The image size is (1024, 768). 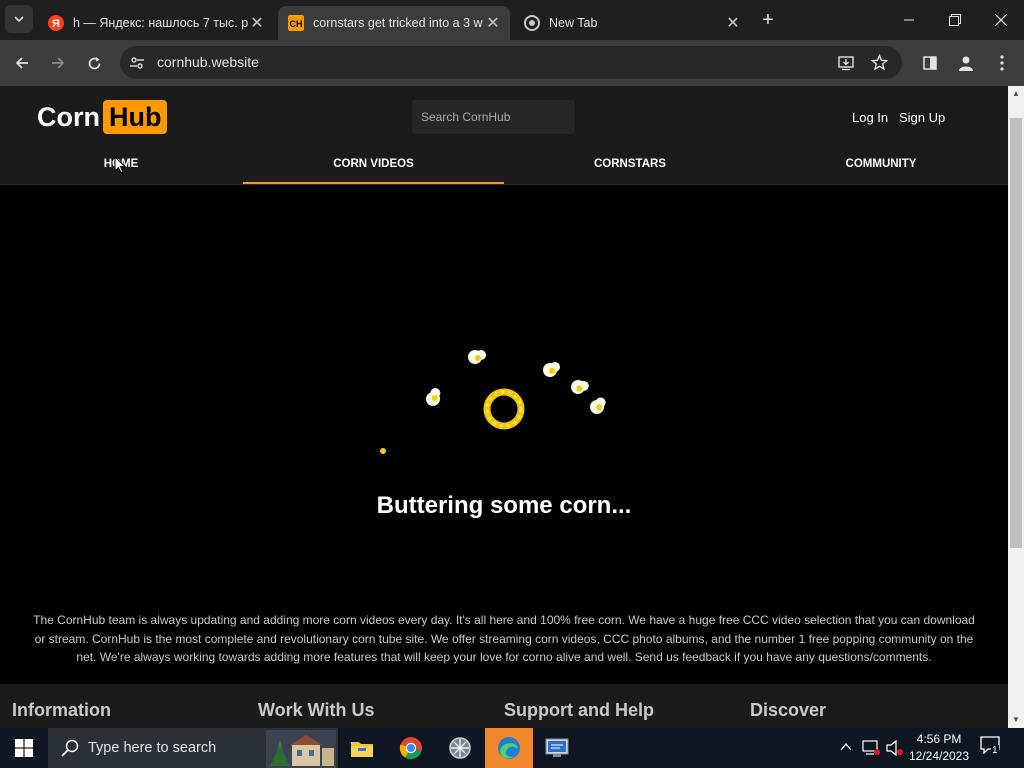 What do you see at coordinates (160, 23) in the screenshot?
I see `tab-title: h — Яндекс: нашлось 7 тыс. ре` at bounding box center [160, 23].